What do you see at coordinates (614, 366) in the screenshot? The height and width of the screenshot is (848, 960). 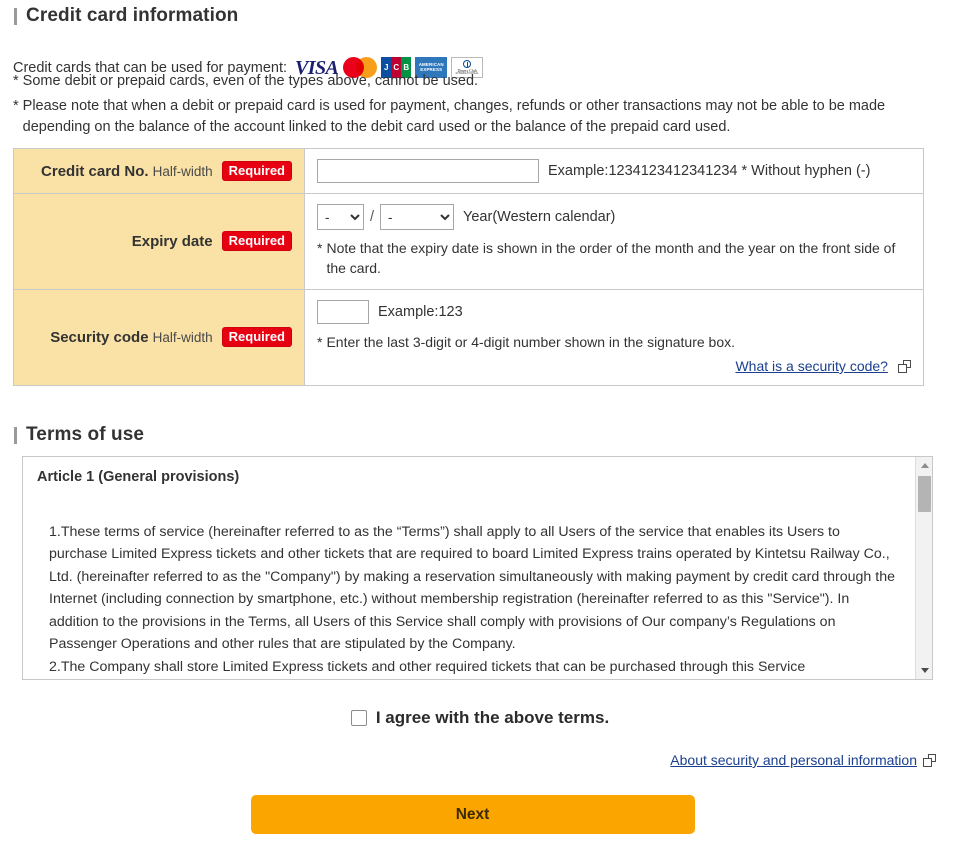 I see `security-code-help-row: What is a security code?` at bounding box center [614, 366].